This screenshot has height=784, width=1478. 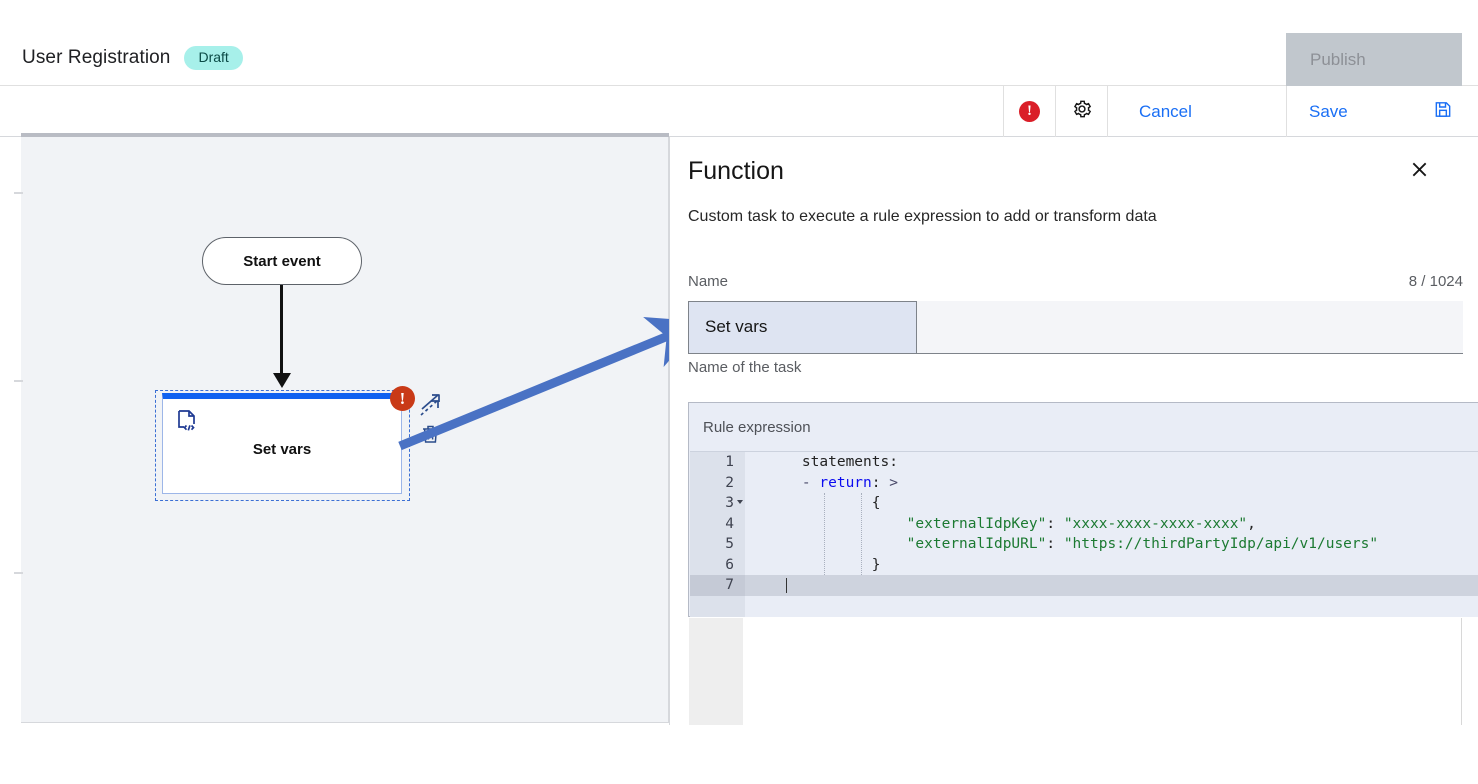 I want to click on connect-arrow-icon, so click(x=432, y=406).